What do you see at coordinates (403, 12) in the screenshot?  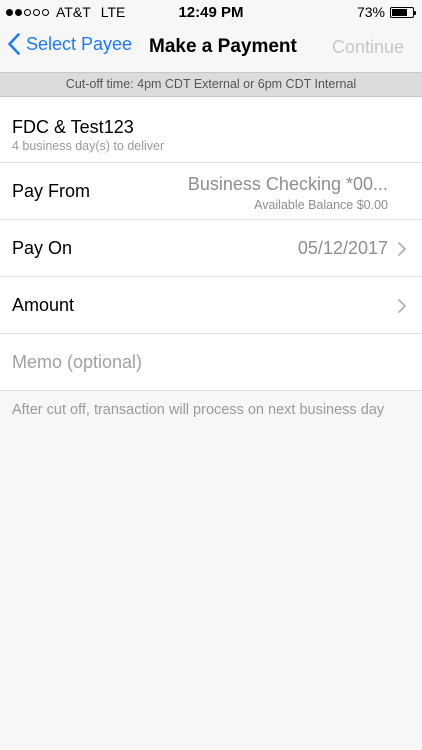 I see `battery-icon` at bounding box center [403, 12].